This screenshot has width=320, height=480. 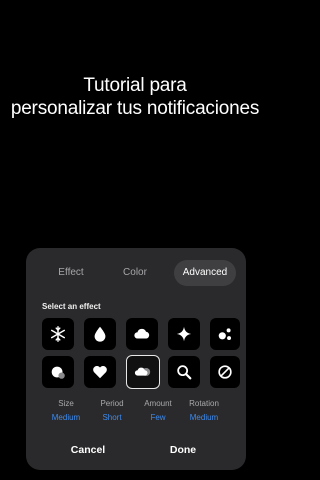 I want to click on effect-bubbles, so click(x=58, y=372).